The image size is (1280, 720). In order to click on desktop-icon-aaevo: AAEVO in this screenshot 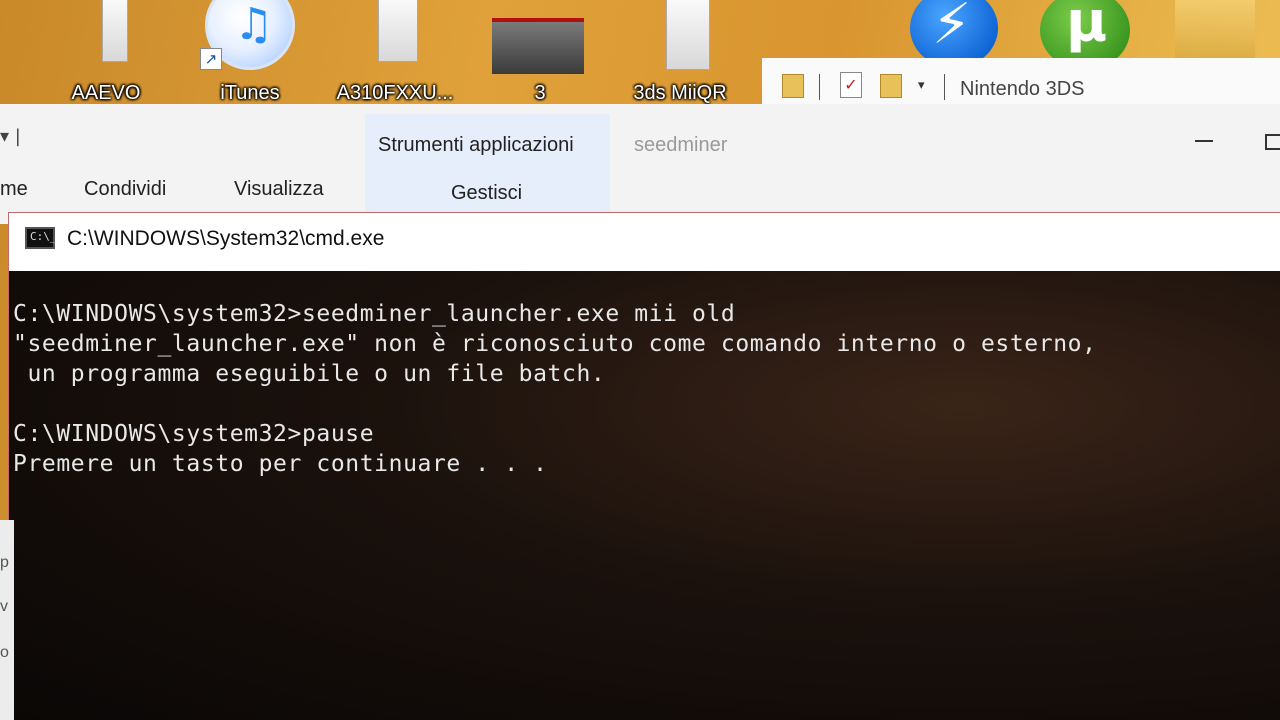, I will do `click(106, 55)`.